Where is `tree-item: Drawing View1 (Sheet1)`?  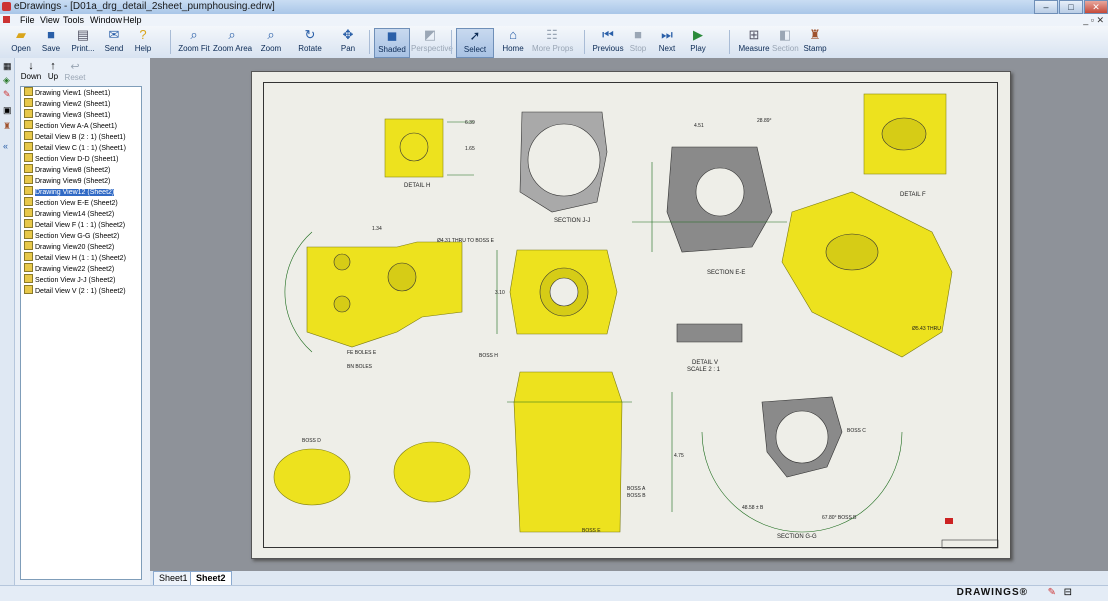
tree-item: Drawing View1 (Sheet1) is located at coordinates (81, 92).